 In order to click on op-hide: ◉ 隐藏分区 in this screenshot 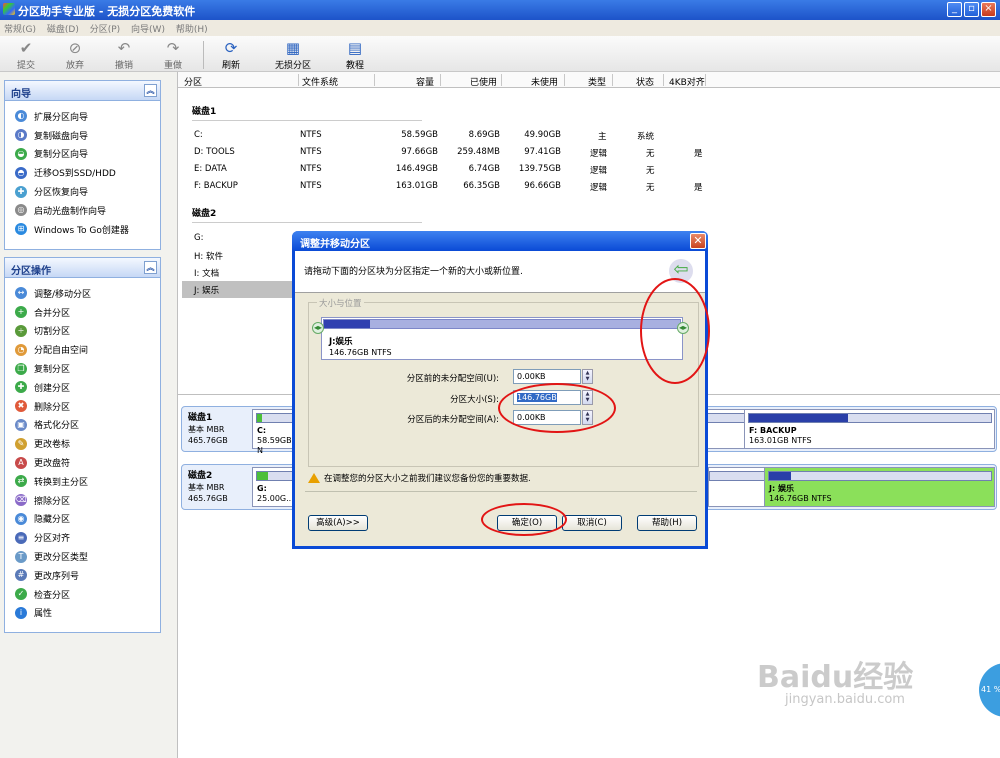, I will do `click(82, 519)`.